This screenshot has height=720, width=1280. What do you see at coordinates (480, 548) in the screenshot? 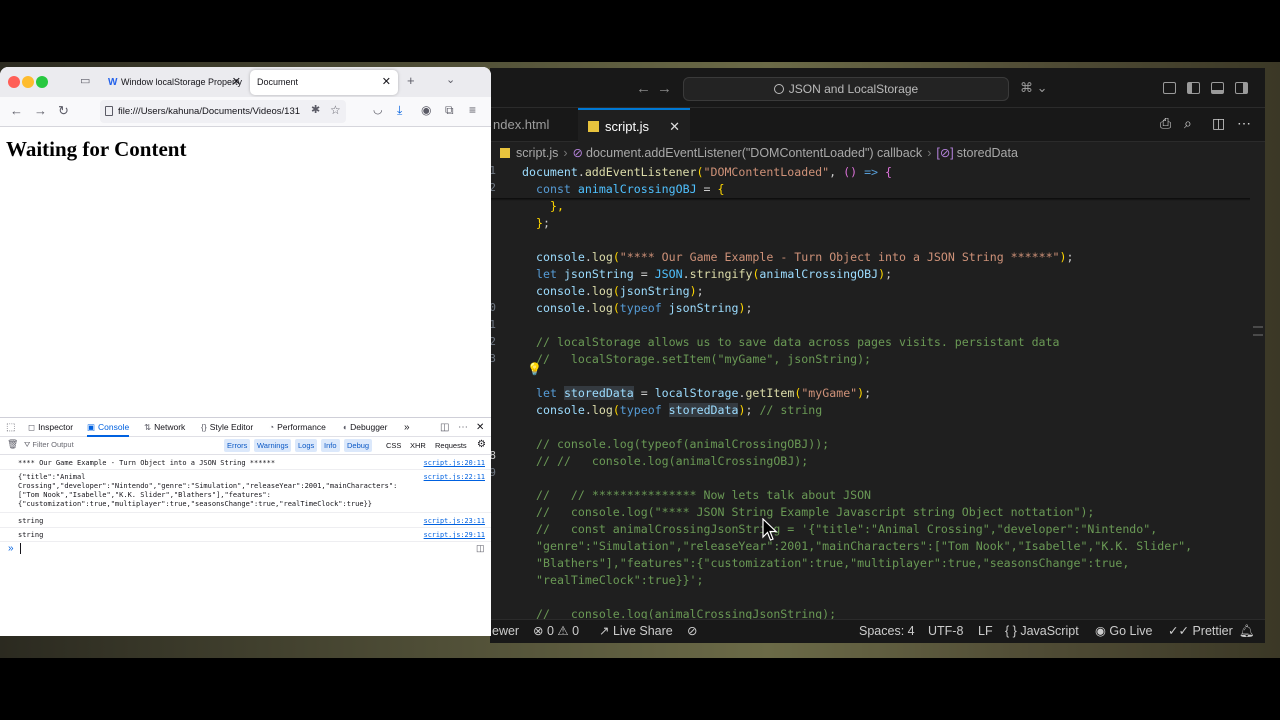
I see `split-console-icon: ◫` at bounding box center [480, 548].